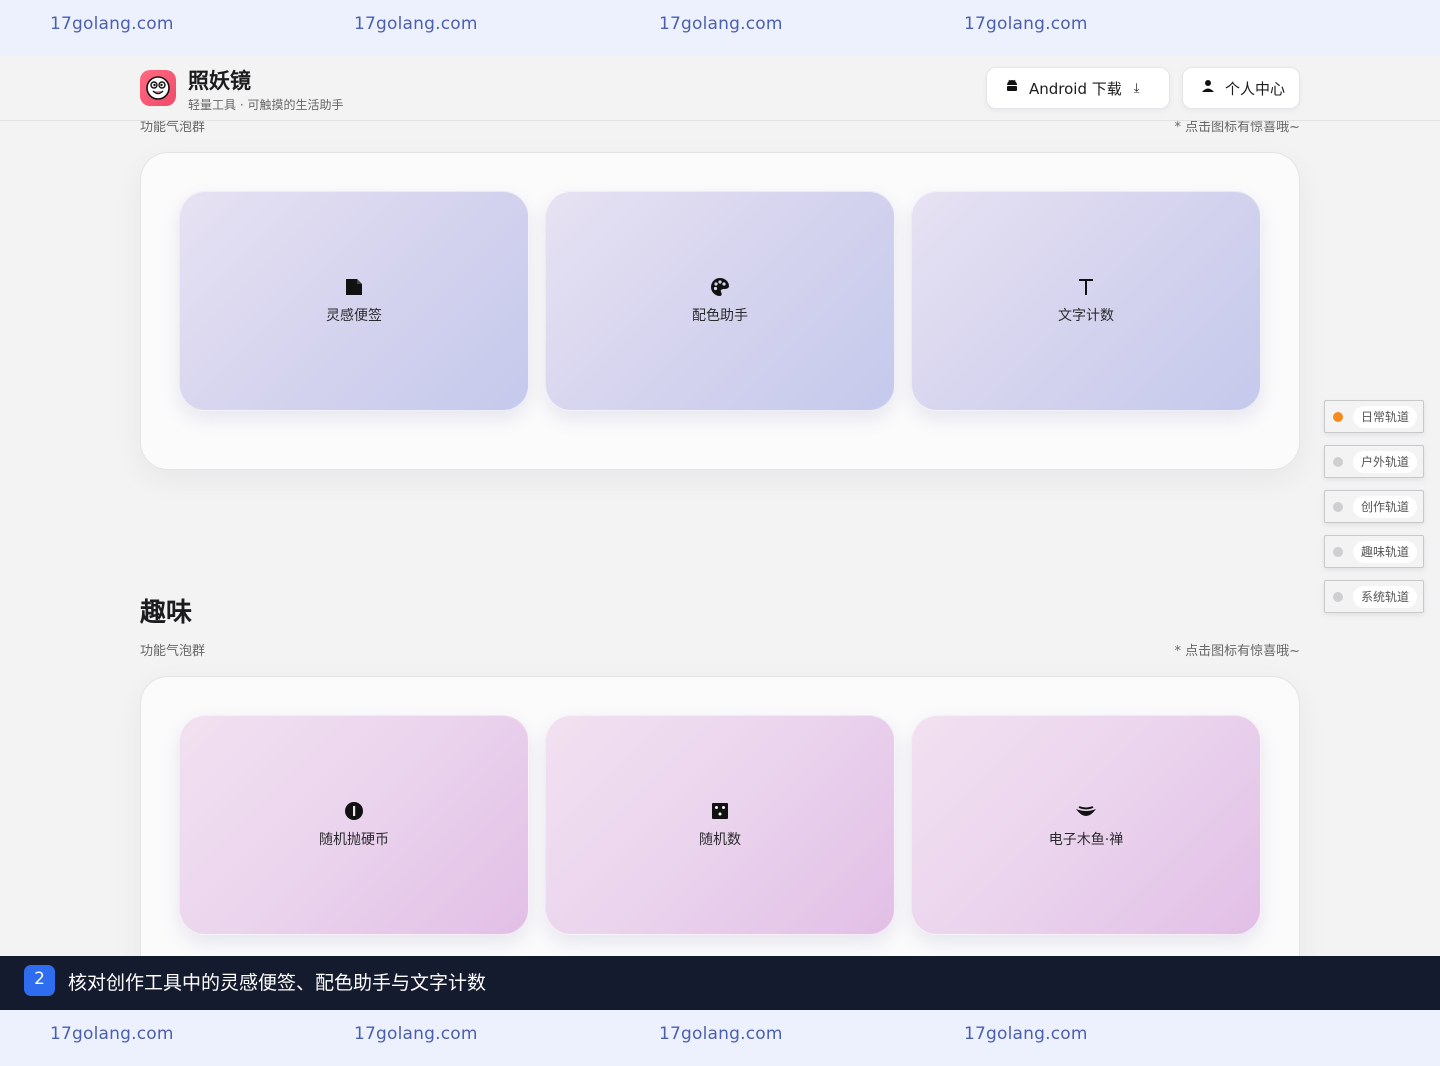 Image resolution: width=1440 pixels, height=1066 pixels. I want to click on android-icon, so click(1012, 88).